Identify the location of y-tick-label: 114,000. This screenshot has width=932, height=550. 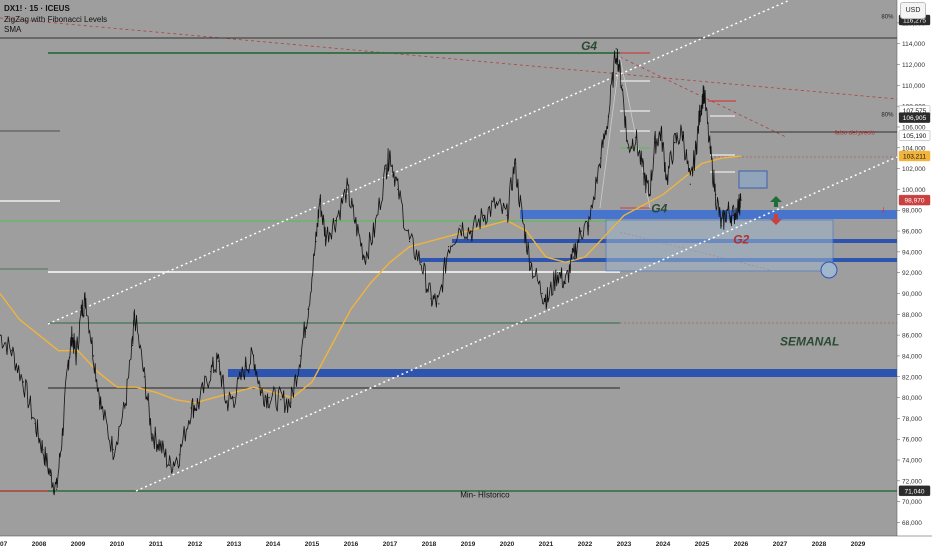
(913, 44).